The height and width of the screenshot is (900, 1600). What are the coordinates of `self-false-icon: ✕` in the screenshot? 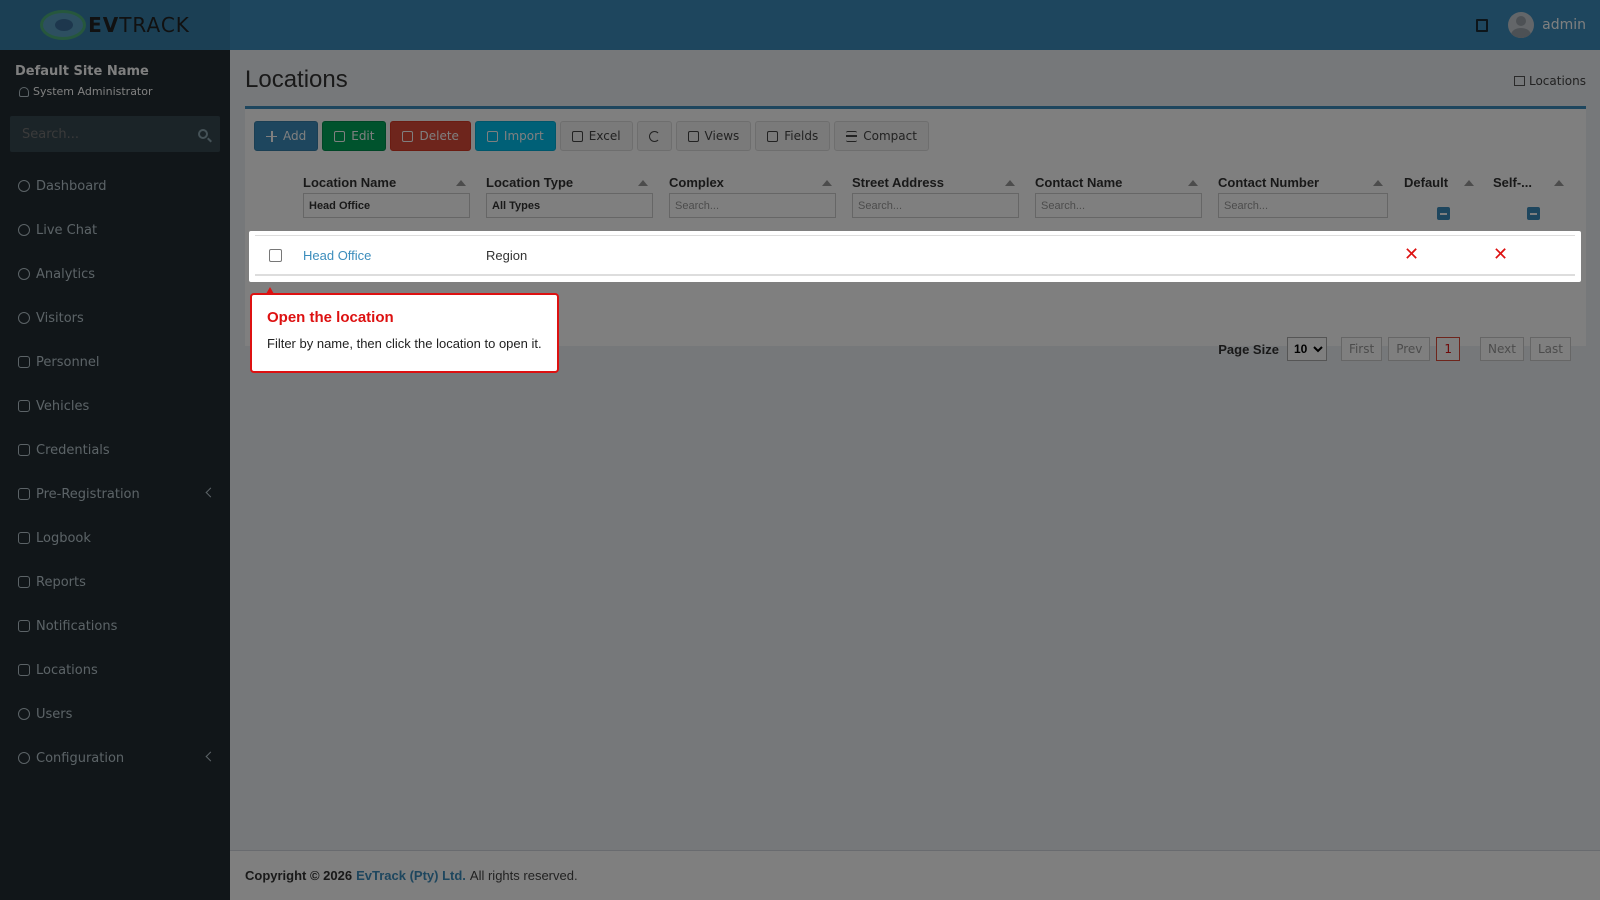 It's located at (1501, 254).